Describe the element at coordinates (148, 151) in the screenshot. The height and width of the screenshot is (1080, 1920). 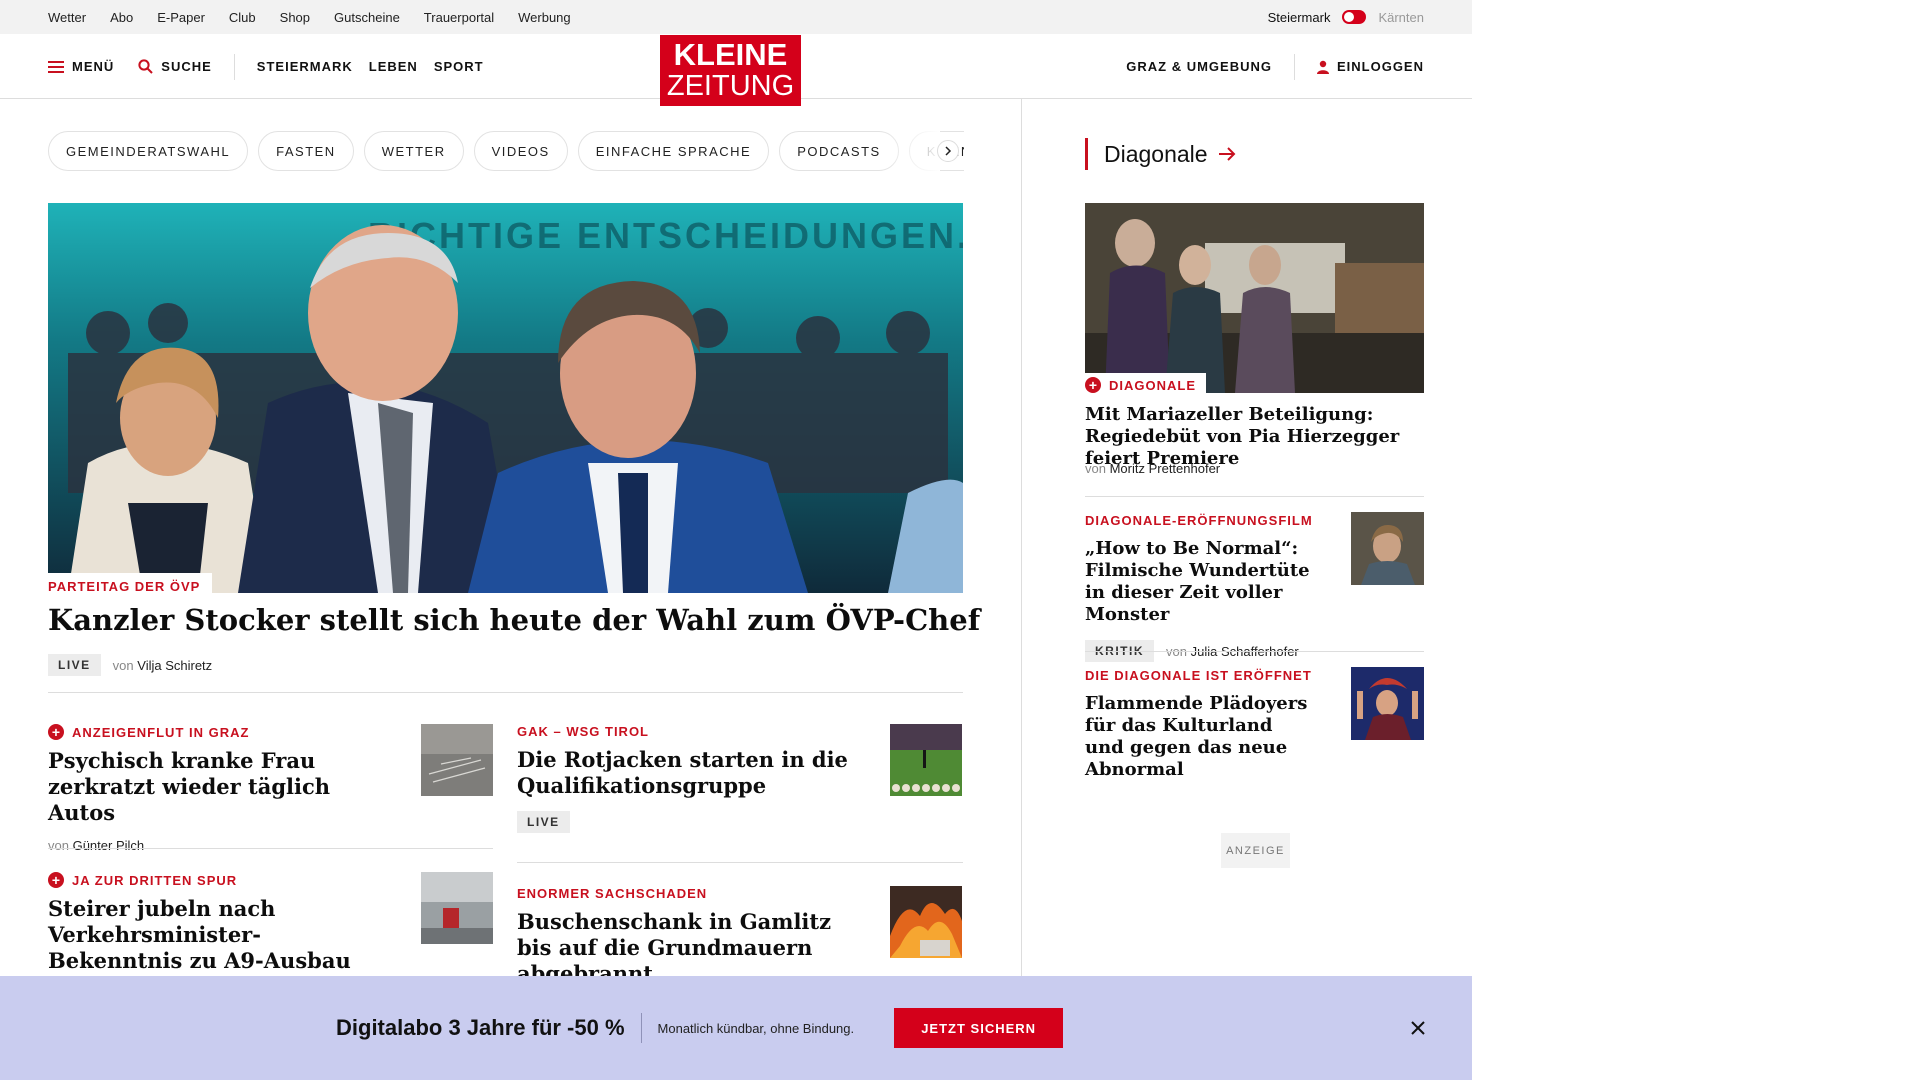
I see `chip-gemeinderatswahl: GEMEINDERATSWAHL` at that location.